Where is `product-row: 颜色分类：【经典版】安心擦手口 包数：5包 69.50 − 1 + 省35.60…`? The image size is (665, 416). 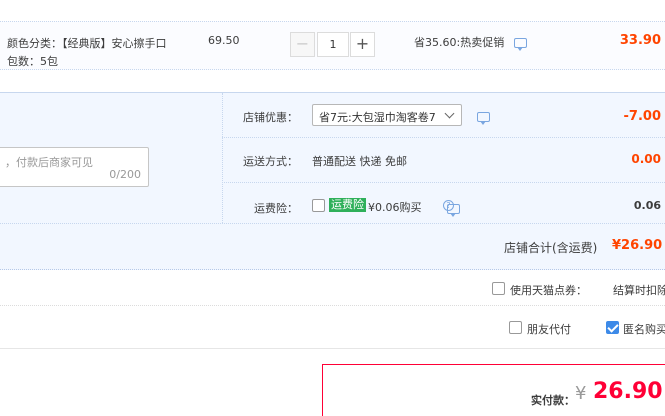
product-row: 颜色分类：【经典版】安心擦手口 包数：5包 69.50 − 1 + 省35.60… is located at coordinates (332, 45).